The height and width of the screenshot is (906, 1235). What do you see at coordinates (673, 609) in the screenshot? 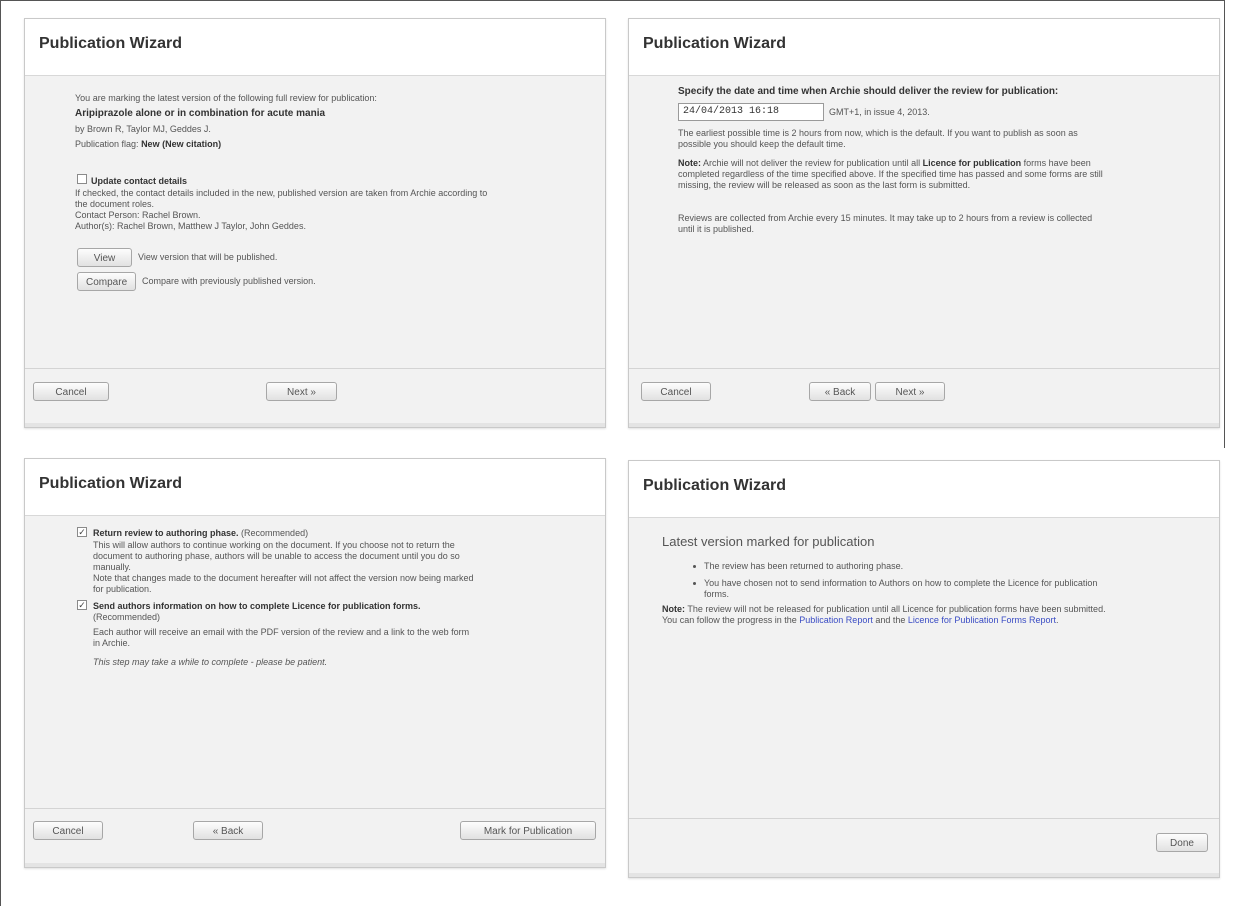
I see `completion-note-label: Note:` at bounding box center [673, 609].